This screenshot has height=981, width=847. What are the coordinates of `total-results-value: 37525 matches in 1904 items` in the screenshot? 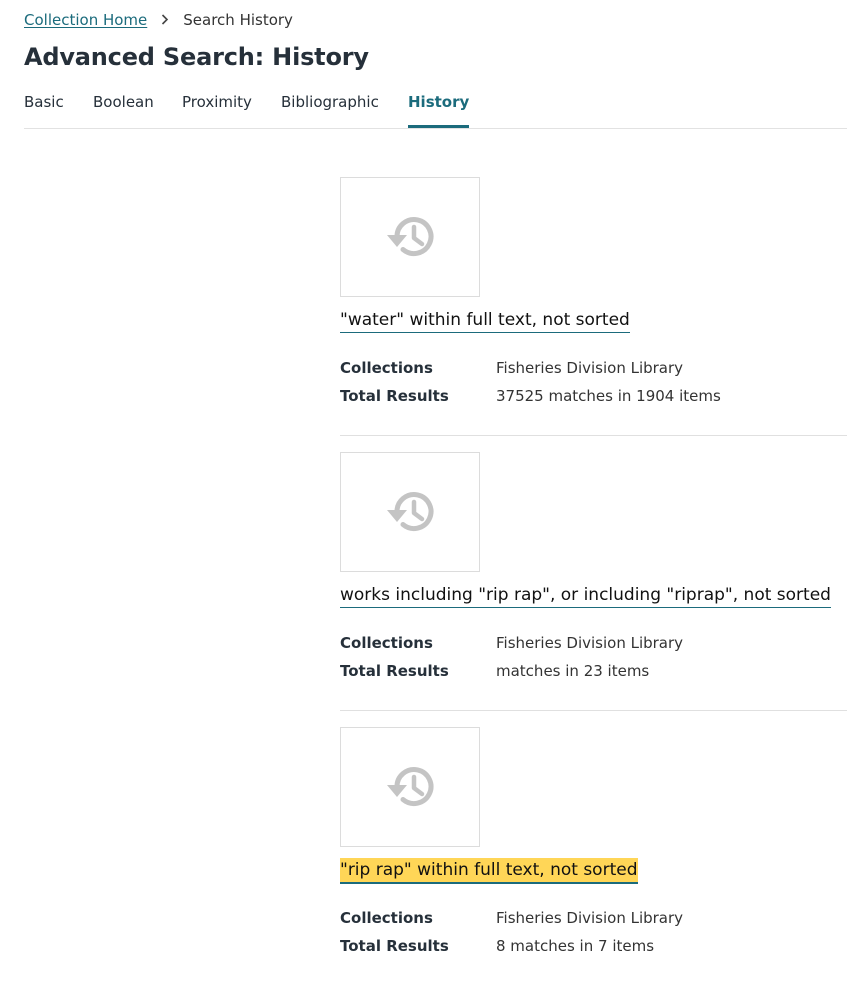 It's located at (608, 396).